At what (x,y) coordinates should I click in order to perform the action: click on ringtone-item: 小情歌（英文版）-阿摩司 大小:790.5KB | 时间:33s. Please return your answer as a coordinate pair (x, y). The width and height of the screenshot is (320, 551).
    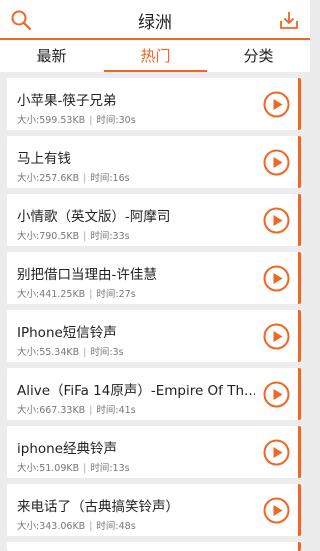
    Looking at the image, I should click on (154, 220).